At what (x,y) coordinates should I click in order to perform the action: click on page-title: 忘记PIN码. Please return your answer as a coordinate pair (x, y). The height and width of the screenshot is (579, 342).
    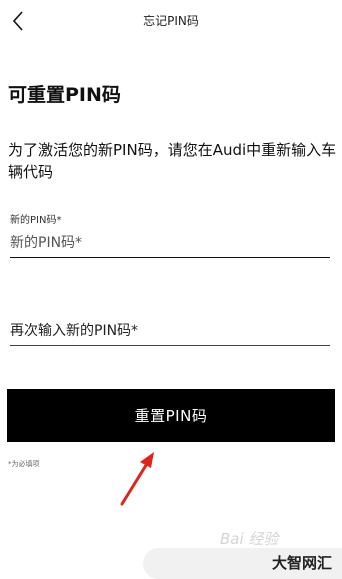
    Looking at the image, I should click on (171, 21).